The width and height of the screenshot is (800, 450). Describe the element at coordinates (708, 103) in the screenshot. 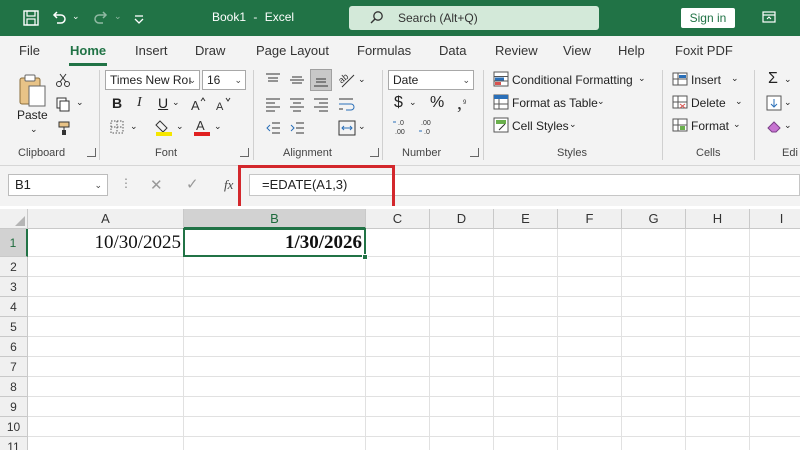

I see `delete-cells-label: Delete` at that location.